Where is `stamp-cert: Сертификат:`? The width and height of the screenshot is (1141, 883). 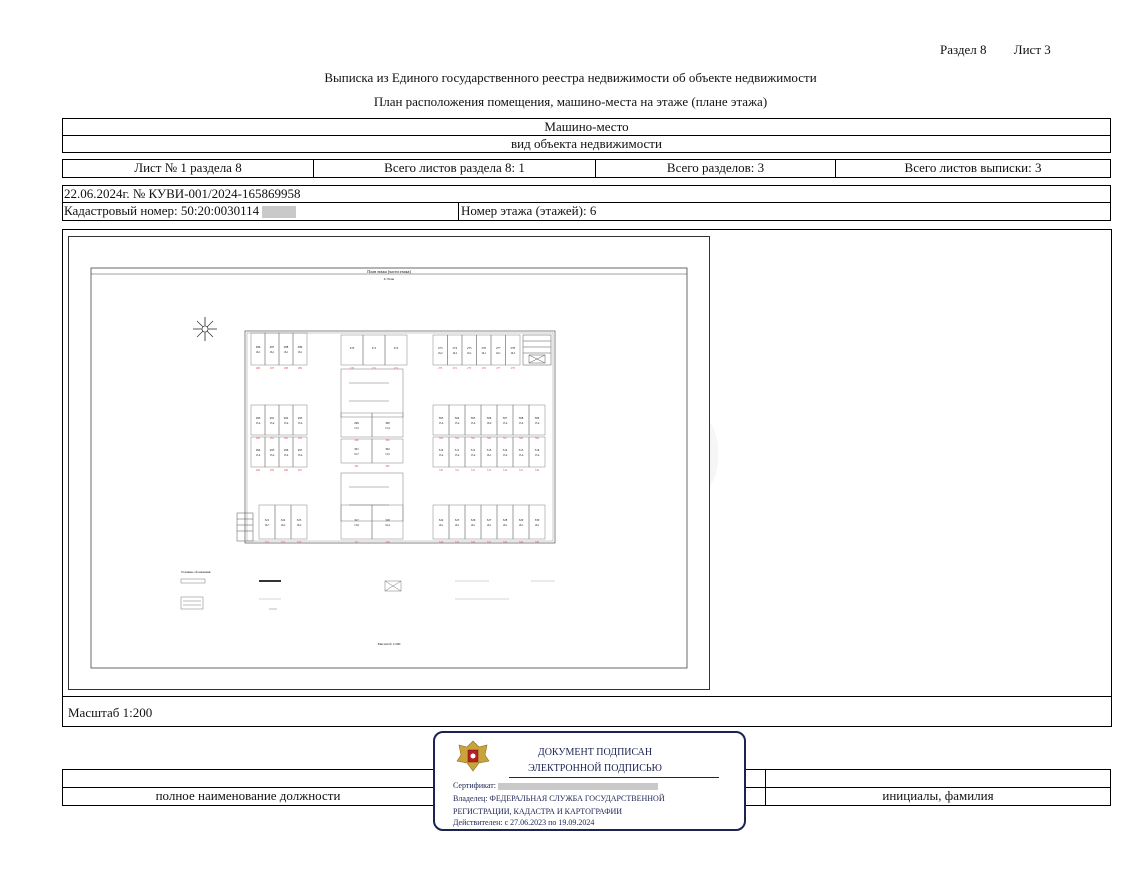
stamp-cert: Сертификат: is located at coordinates (555, 785).